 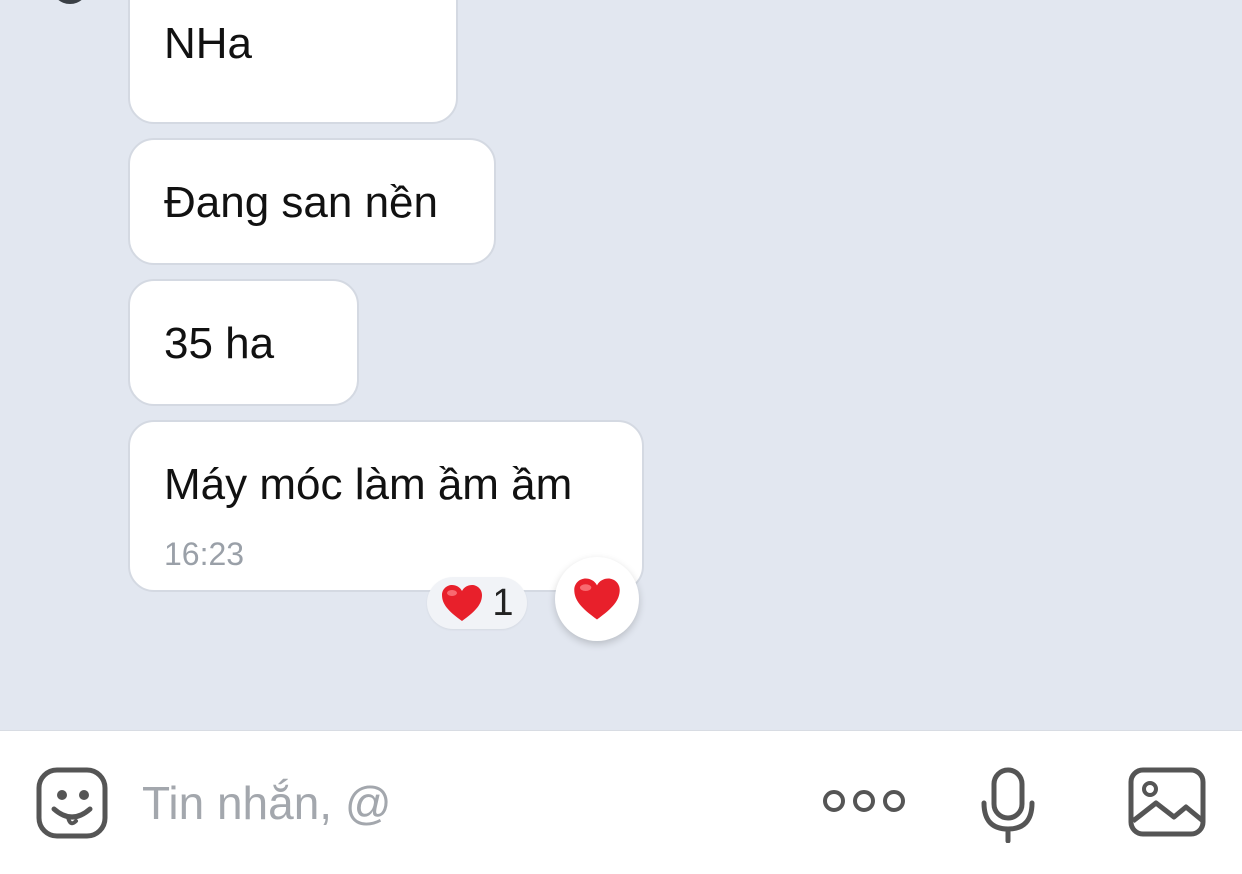 I want to click on message-bubble: NHa, so click(x=293, y=62).